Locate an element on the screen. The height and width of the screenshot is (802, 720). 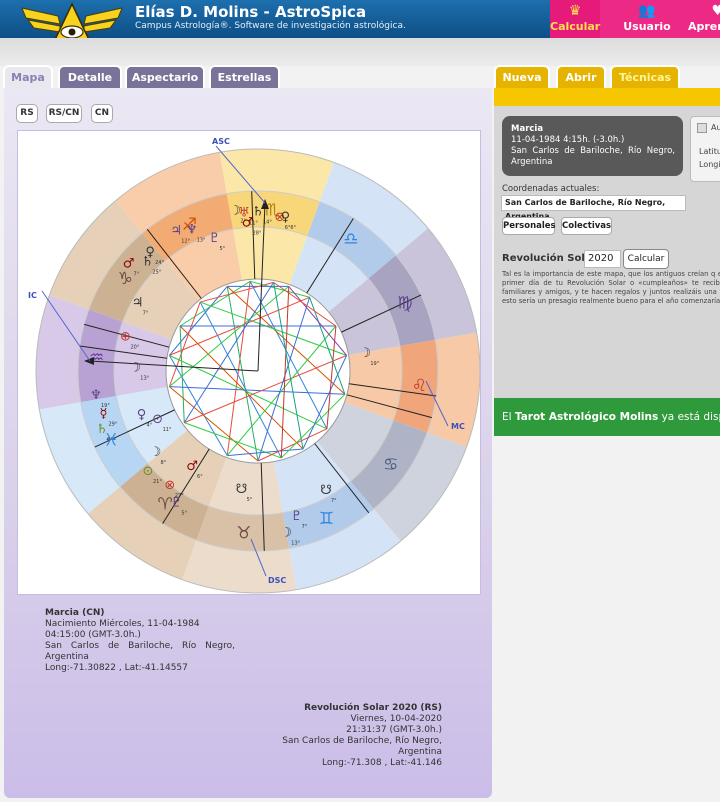
coords-label: Coordenadas actuales: is located at coordinates (551, 189).